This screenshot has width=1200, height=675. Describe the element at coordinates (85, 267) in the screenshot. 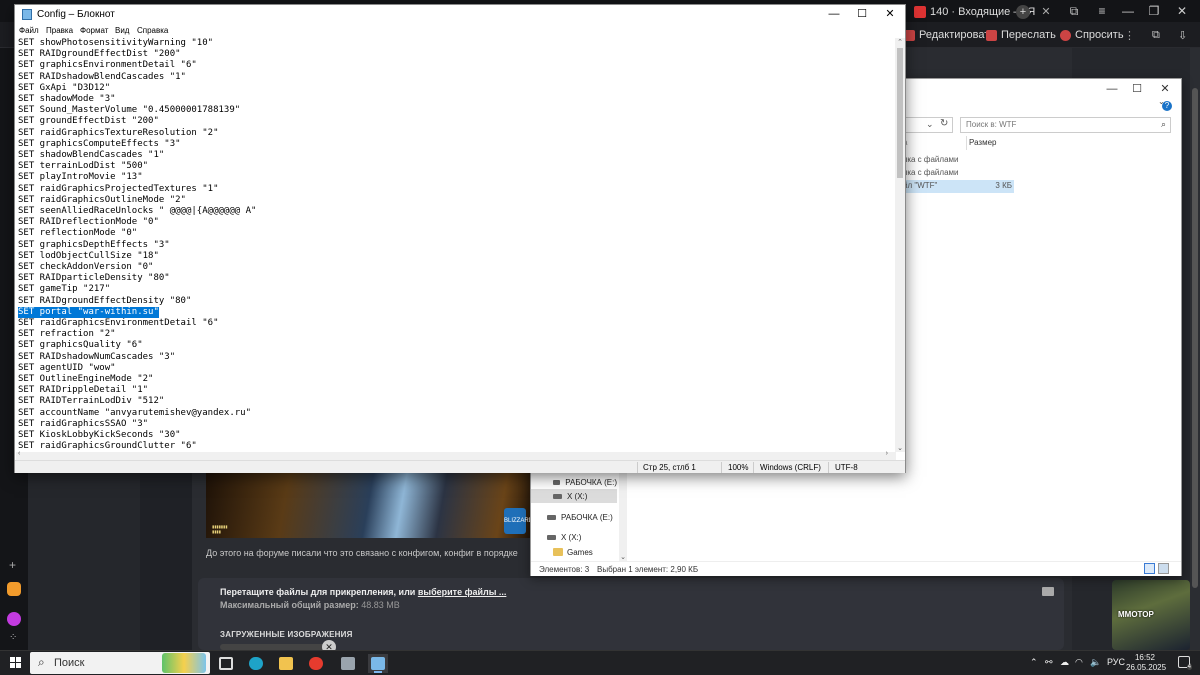

I see `text-line: SET checkAddonVersion "0"` at that location.